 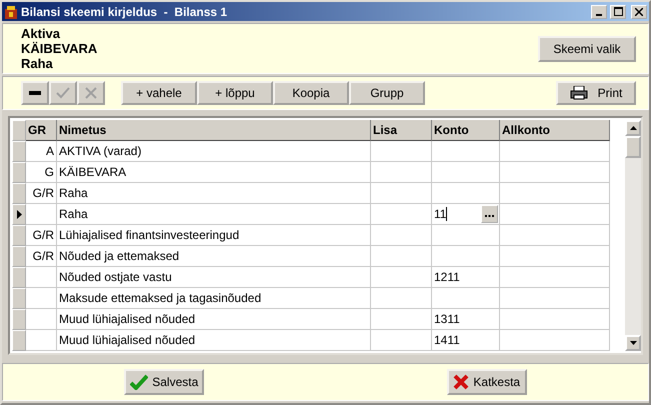 I want to click on column-header: GR, so click(x=41, y=130).